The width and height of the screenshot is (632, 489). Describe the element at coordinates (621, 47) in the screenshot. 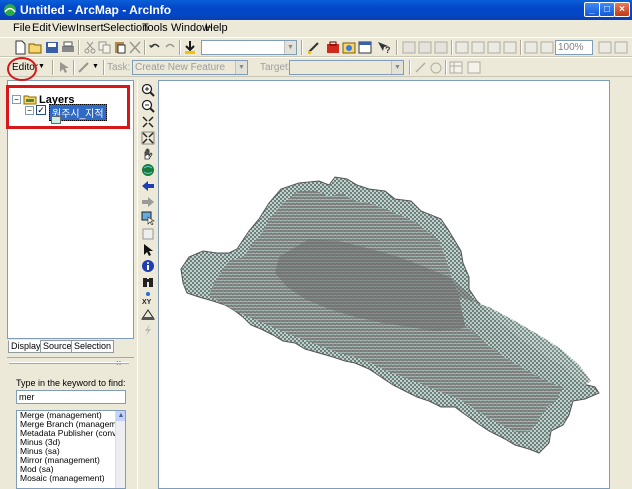

I see `focus-data-frame-icon` at that location.